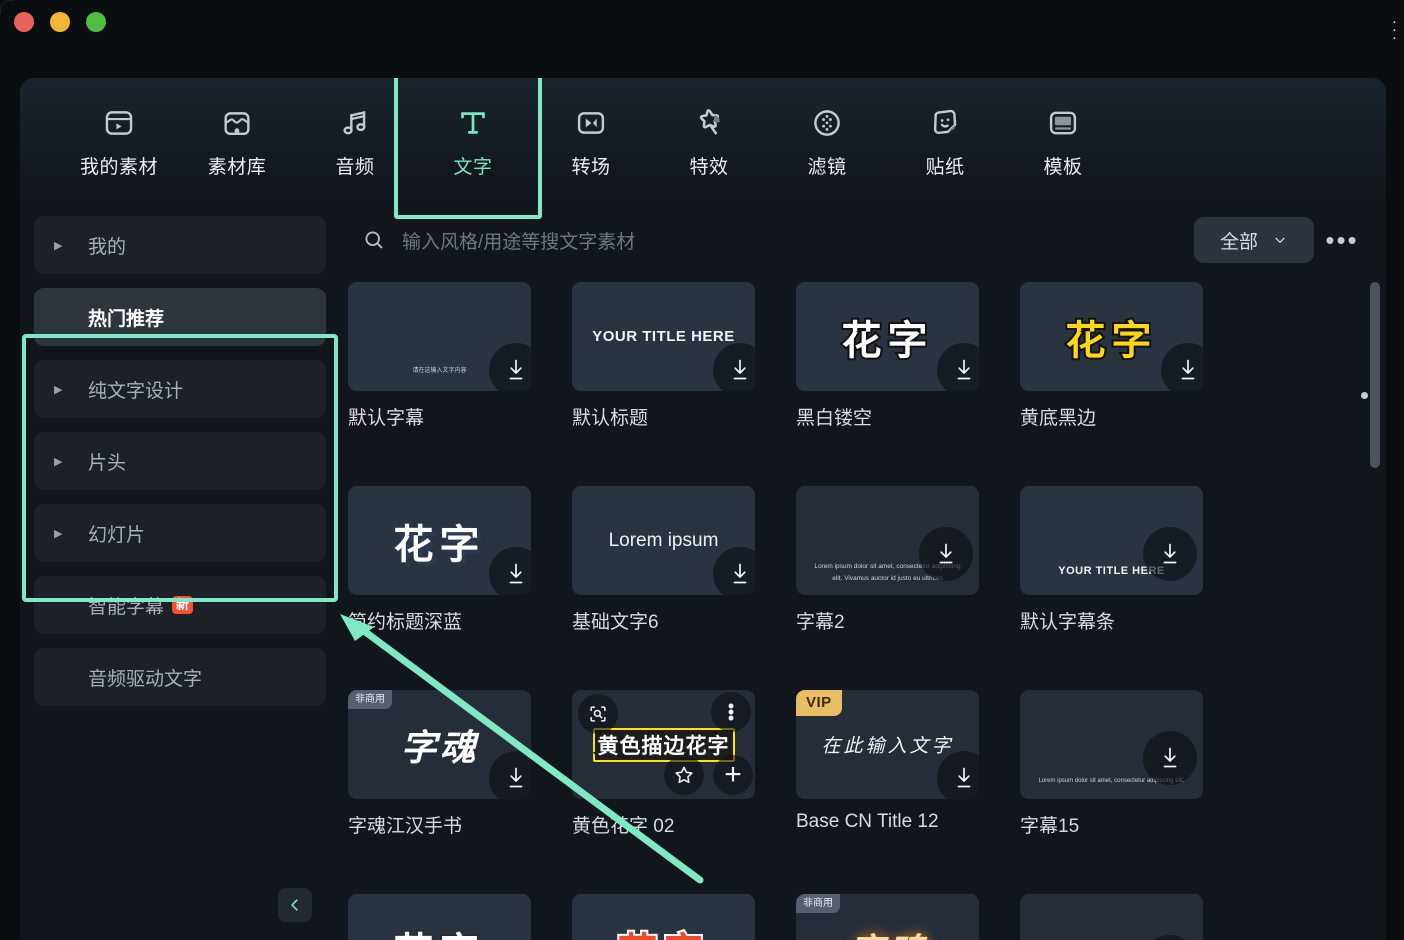  Describe the element at coordinates (237, 123) in the screenshot. I see `media-library-icon` at that location.